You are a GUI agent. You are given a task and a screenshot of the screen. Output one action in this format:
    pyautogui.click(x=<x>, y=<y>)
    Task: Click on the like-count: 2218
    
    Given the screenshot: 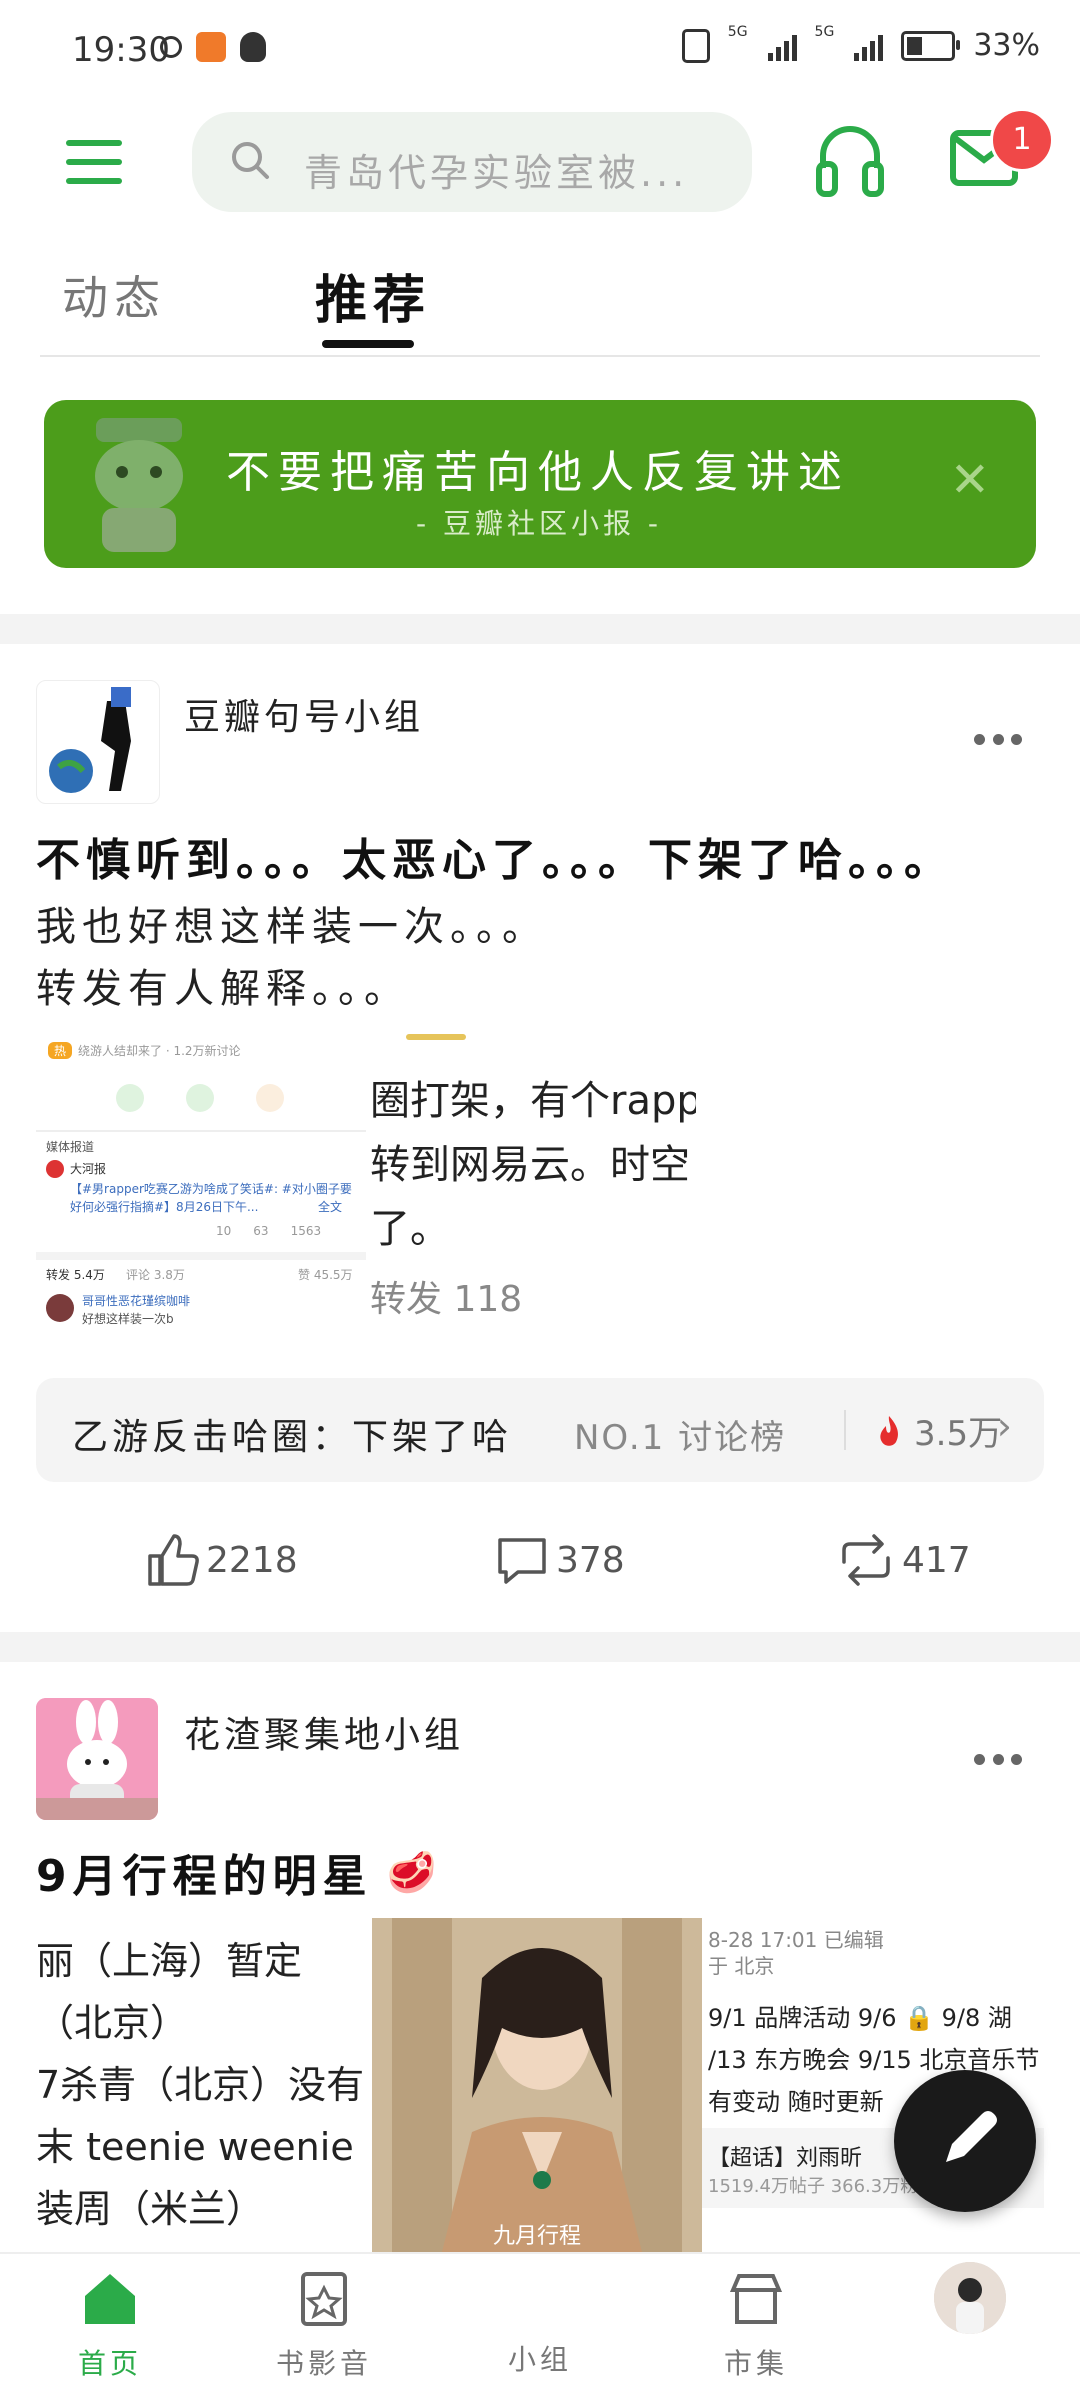 What is the action you would take?
    pyautogui.click(x=252, y=1560)
    